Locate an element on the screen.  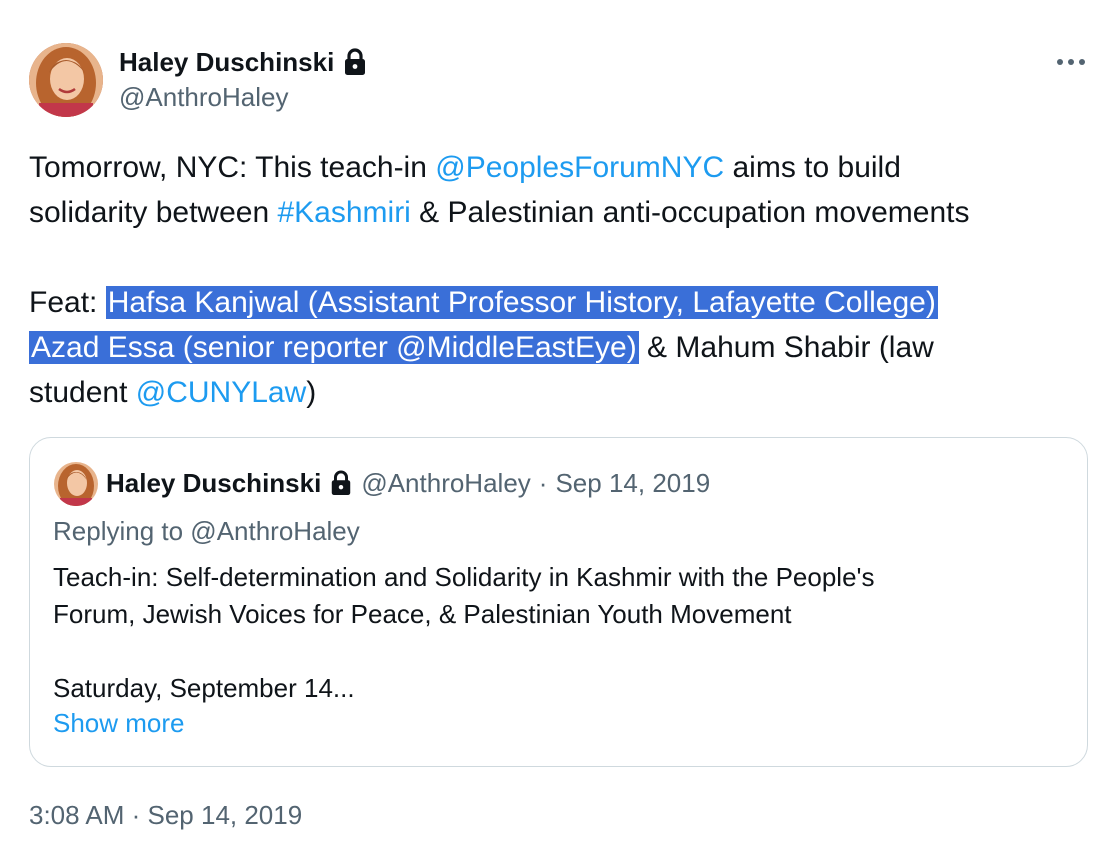
quoted-display-name: Haley Duschinski is located at coordinates (213, 483).